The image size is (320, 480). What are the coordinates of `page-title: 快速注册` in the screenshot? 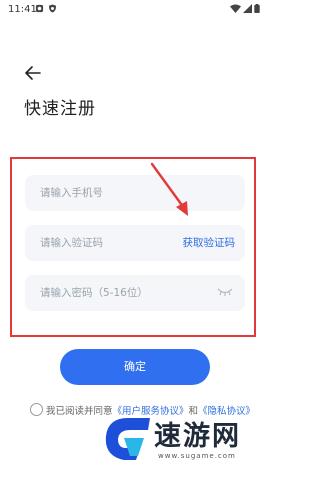 It's located at (60, 109).